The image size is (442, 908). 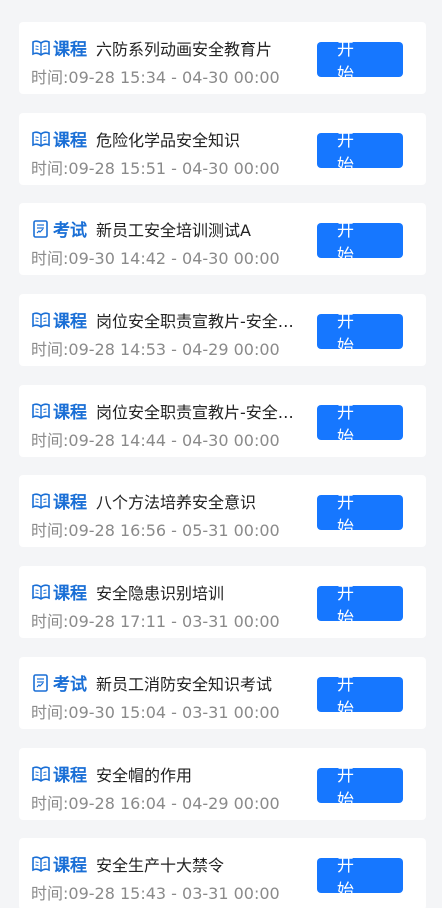 I want to click on item-header: 课程 安全帽的作用, so click(x=111, y=773).